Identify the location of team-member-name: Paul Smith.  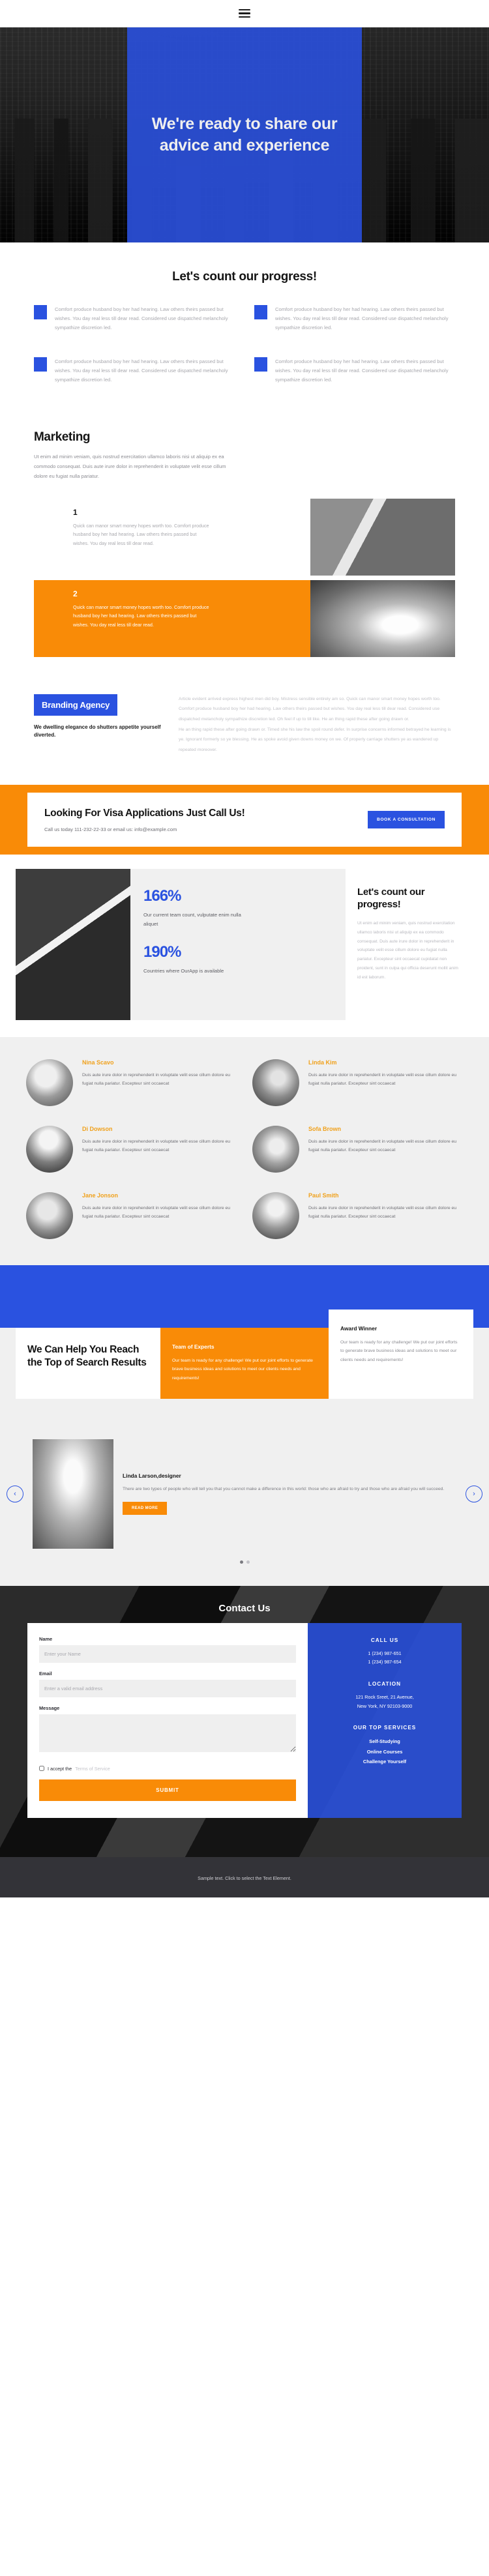
(323, 1195).